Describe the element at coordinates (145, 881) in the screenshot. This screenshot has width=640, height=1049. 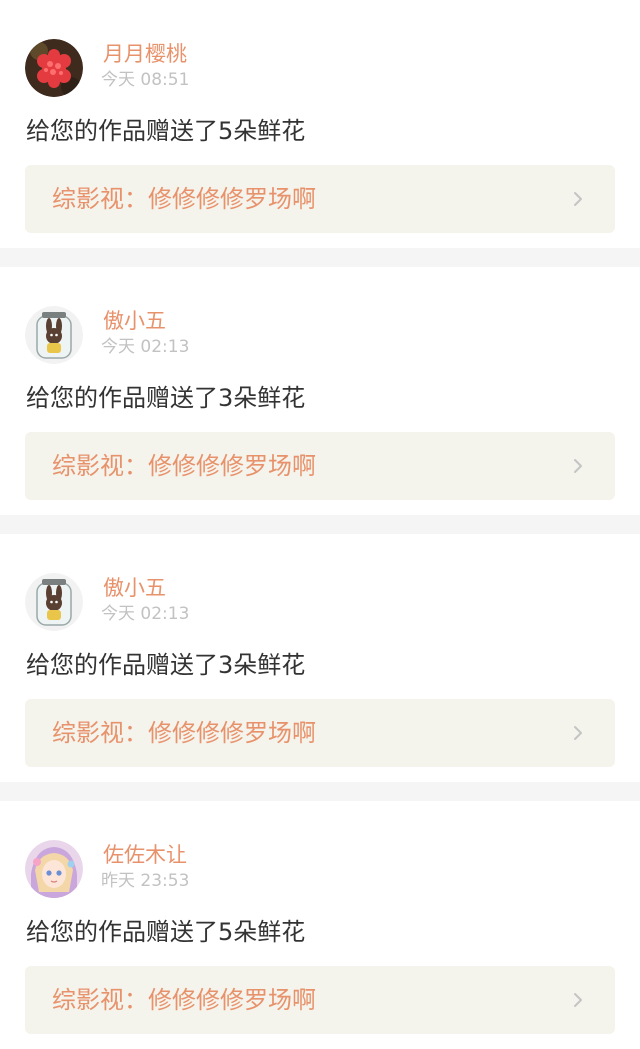
I see `timestamp: 昨天 23:53` at that location.